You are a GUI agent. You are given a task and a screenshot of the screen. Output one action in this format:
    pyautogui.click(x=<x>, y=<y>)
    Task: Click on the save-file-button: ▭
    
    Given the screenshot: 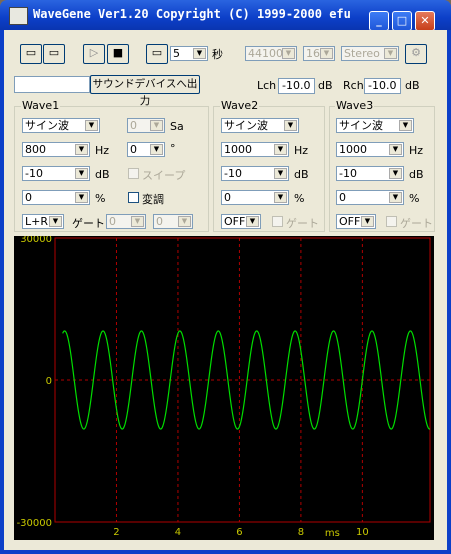 What is the action you would take?
    pyautogui.click(x=54, y=54)
    